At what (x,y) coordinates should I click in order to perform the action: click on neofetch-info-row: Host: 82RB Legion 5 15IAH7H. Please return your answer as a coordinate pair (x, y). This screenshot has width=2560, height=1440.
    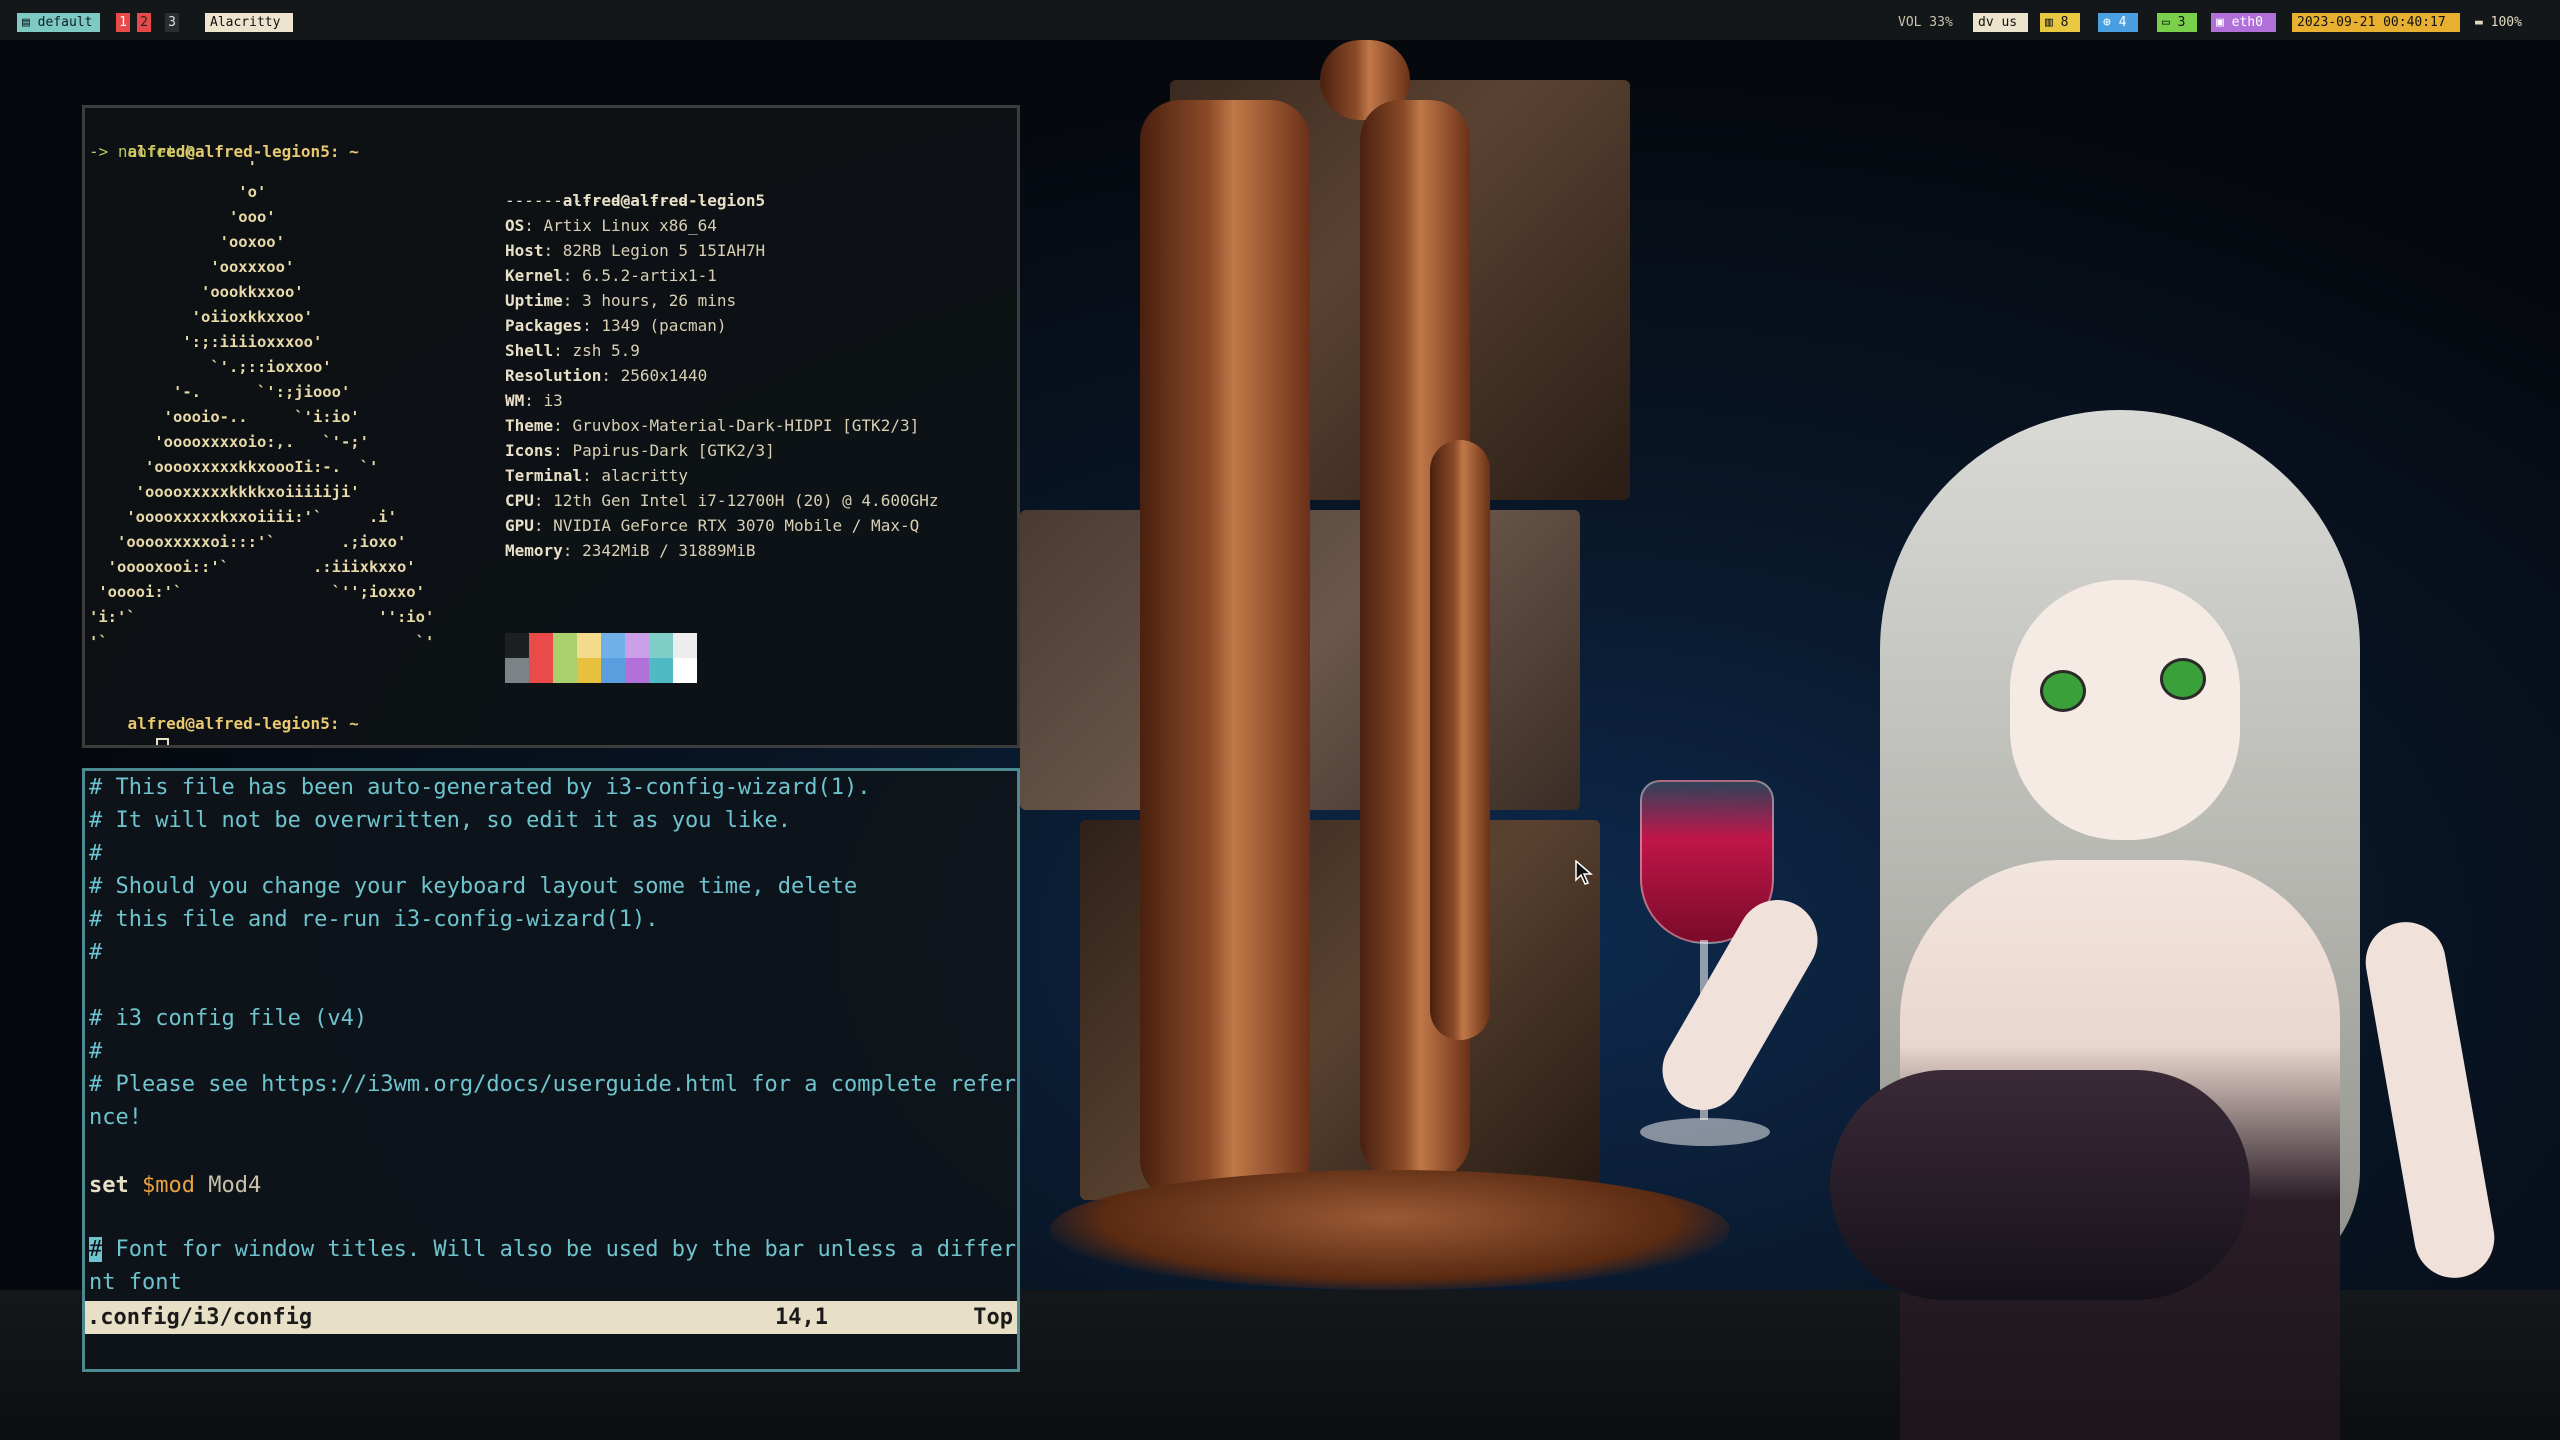
    Looking at the image, I should click on (635, 250).